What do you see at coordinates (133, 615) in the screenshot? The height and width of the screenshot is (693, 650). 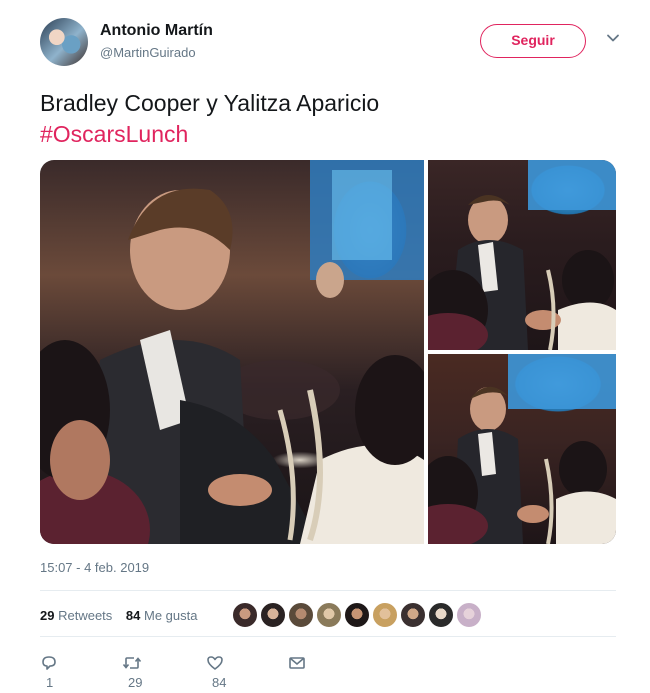 I see `likes-count: 84` at bounding box center [133, 615].